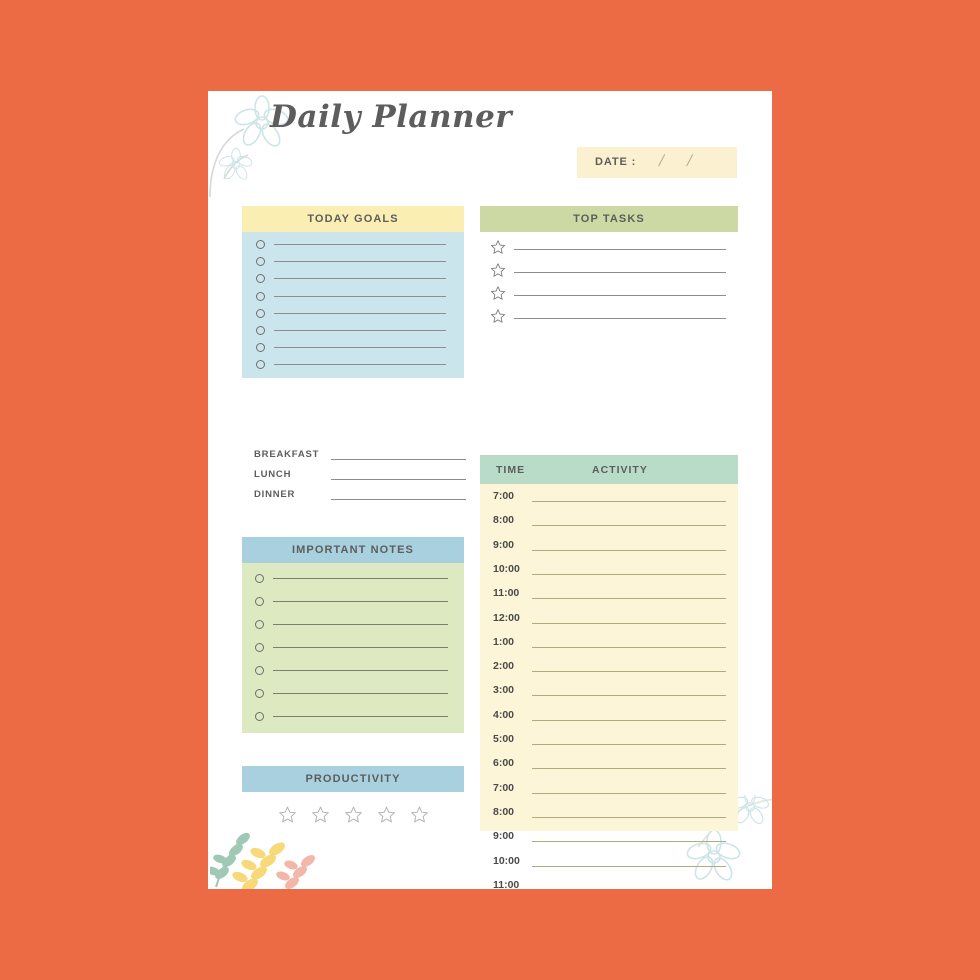  What do you see at coordinates (504, 739) in the screenshot?
I see `schedule-time: 5:00` at bounding box center [504, 739].